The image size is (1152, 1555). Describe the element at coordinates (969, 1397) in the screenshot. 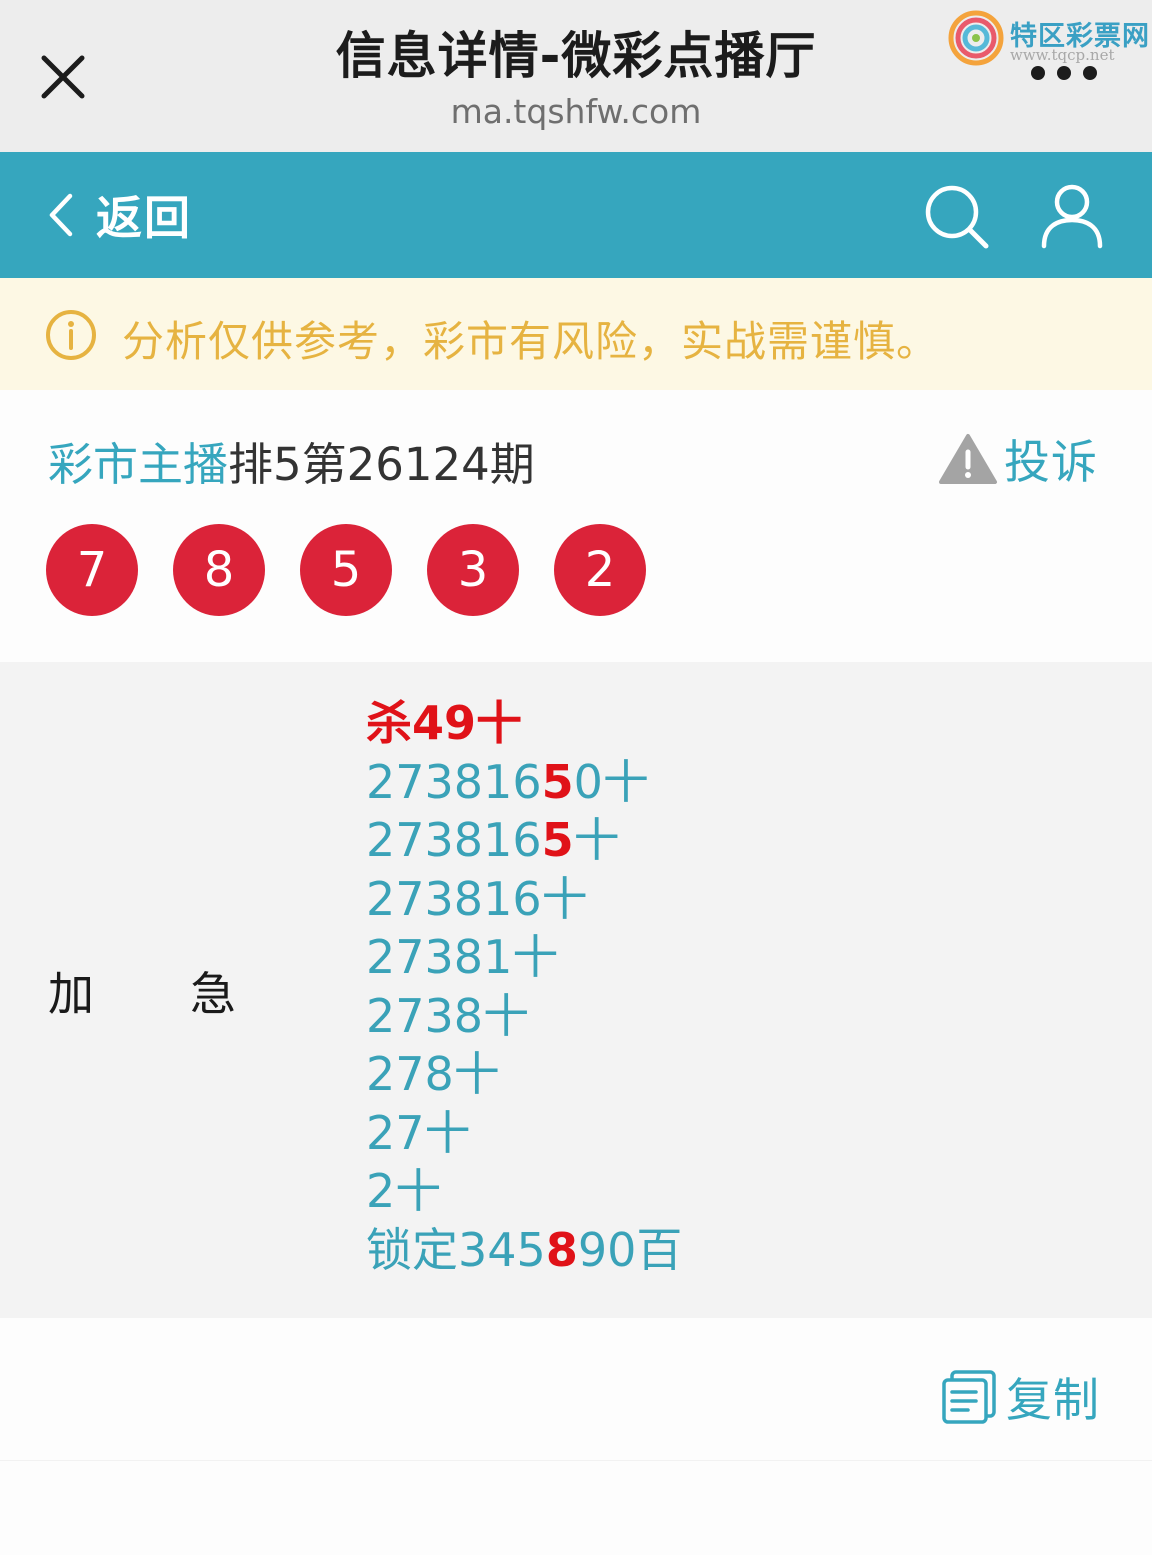

I see `copy-document-icon` at that location.